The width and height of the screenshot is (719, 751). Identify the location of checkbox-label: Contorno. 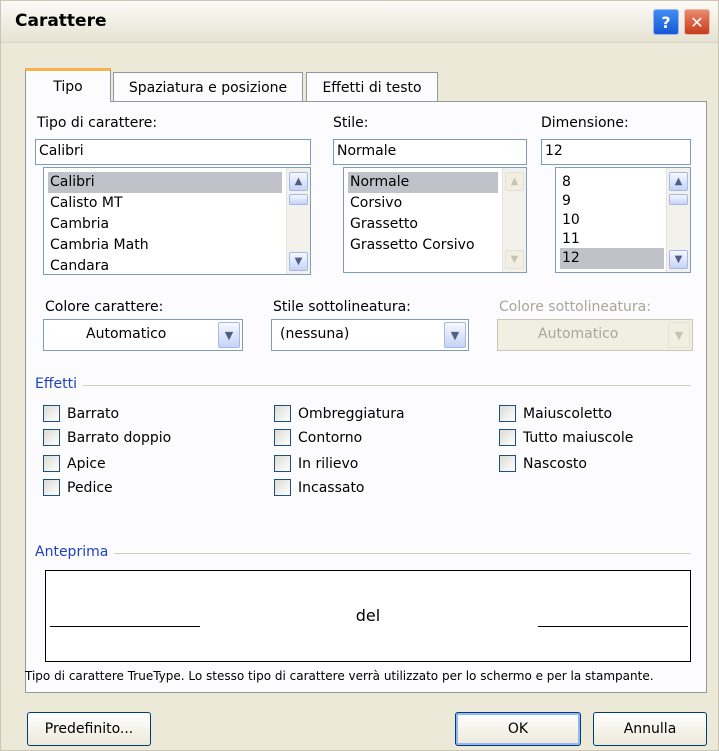
(330, 437).